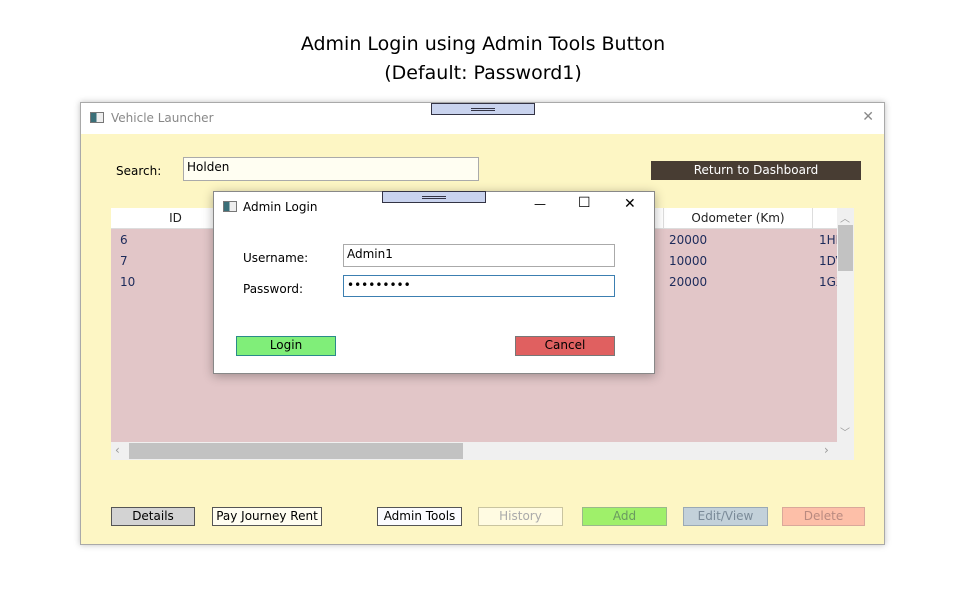 Image resolution: width=966 pixels, height=594 pixels. I want to click on cell-id: 10, so click(127, 282).